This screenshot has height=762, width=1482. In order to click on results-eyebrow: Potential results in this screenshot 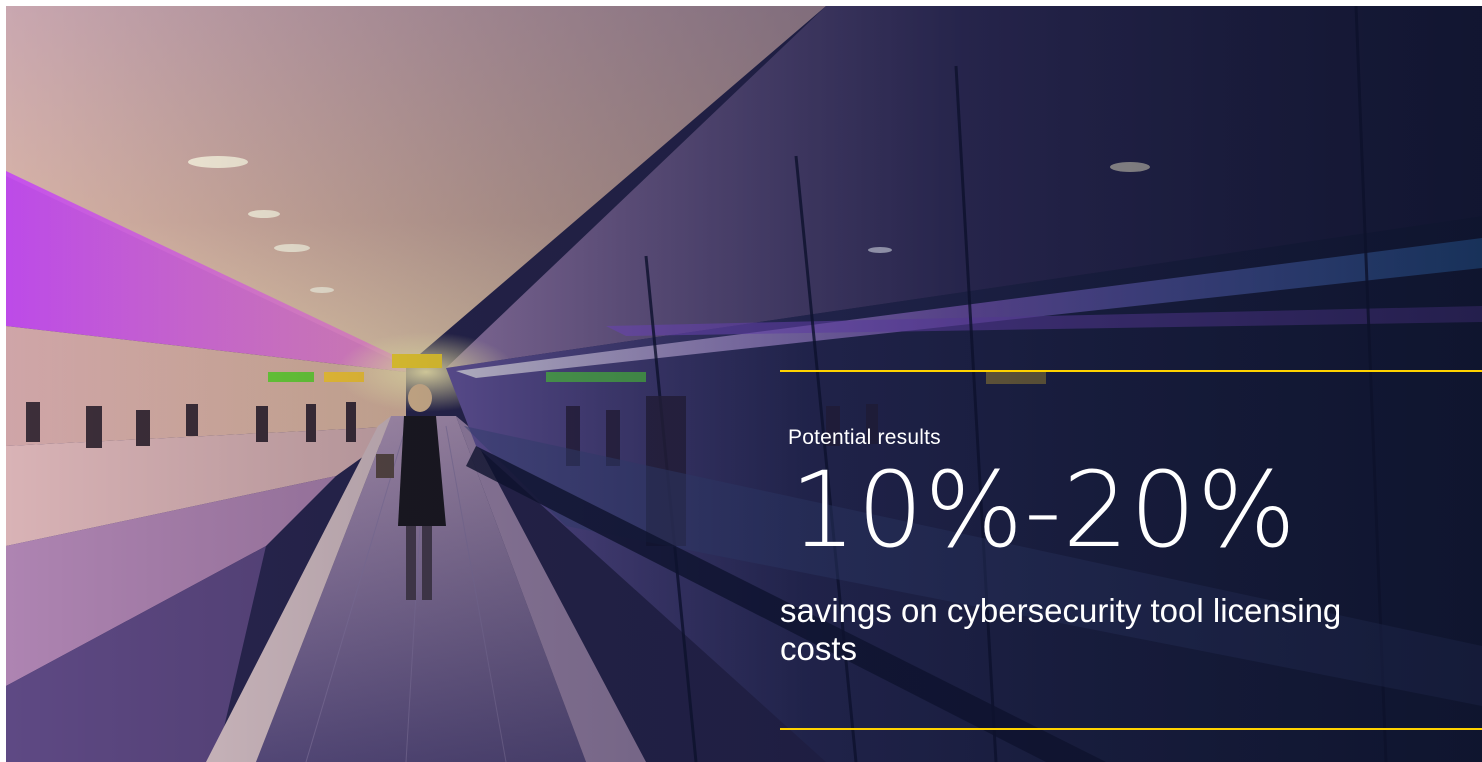, I will do `click(864, 437)`.